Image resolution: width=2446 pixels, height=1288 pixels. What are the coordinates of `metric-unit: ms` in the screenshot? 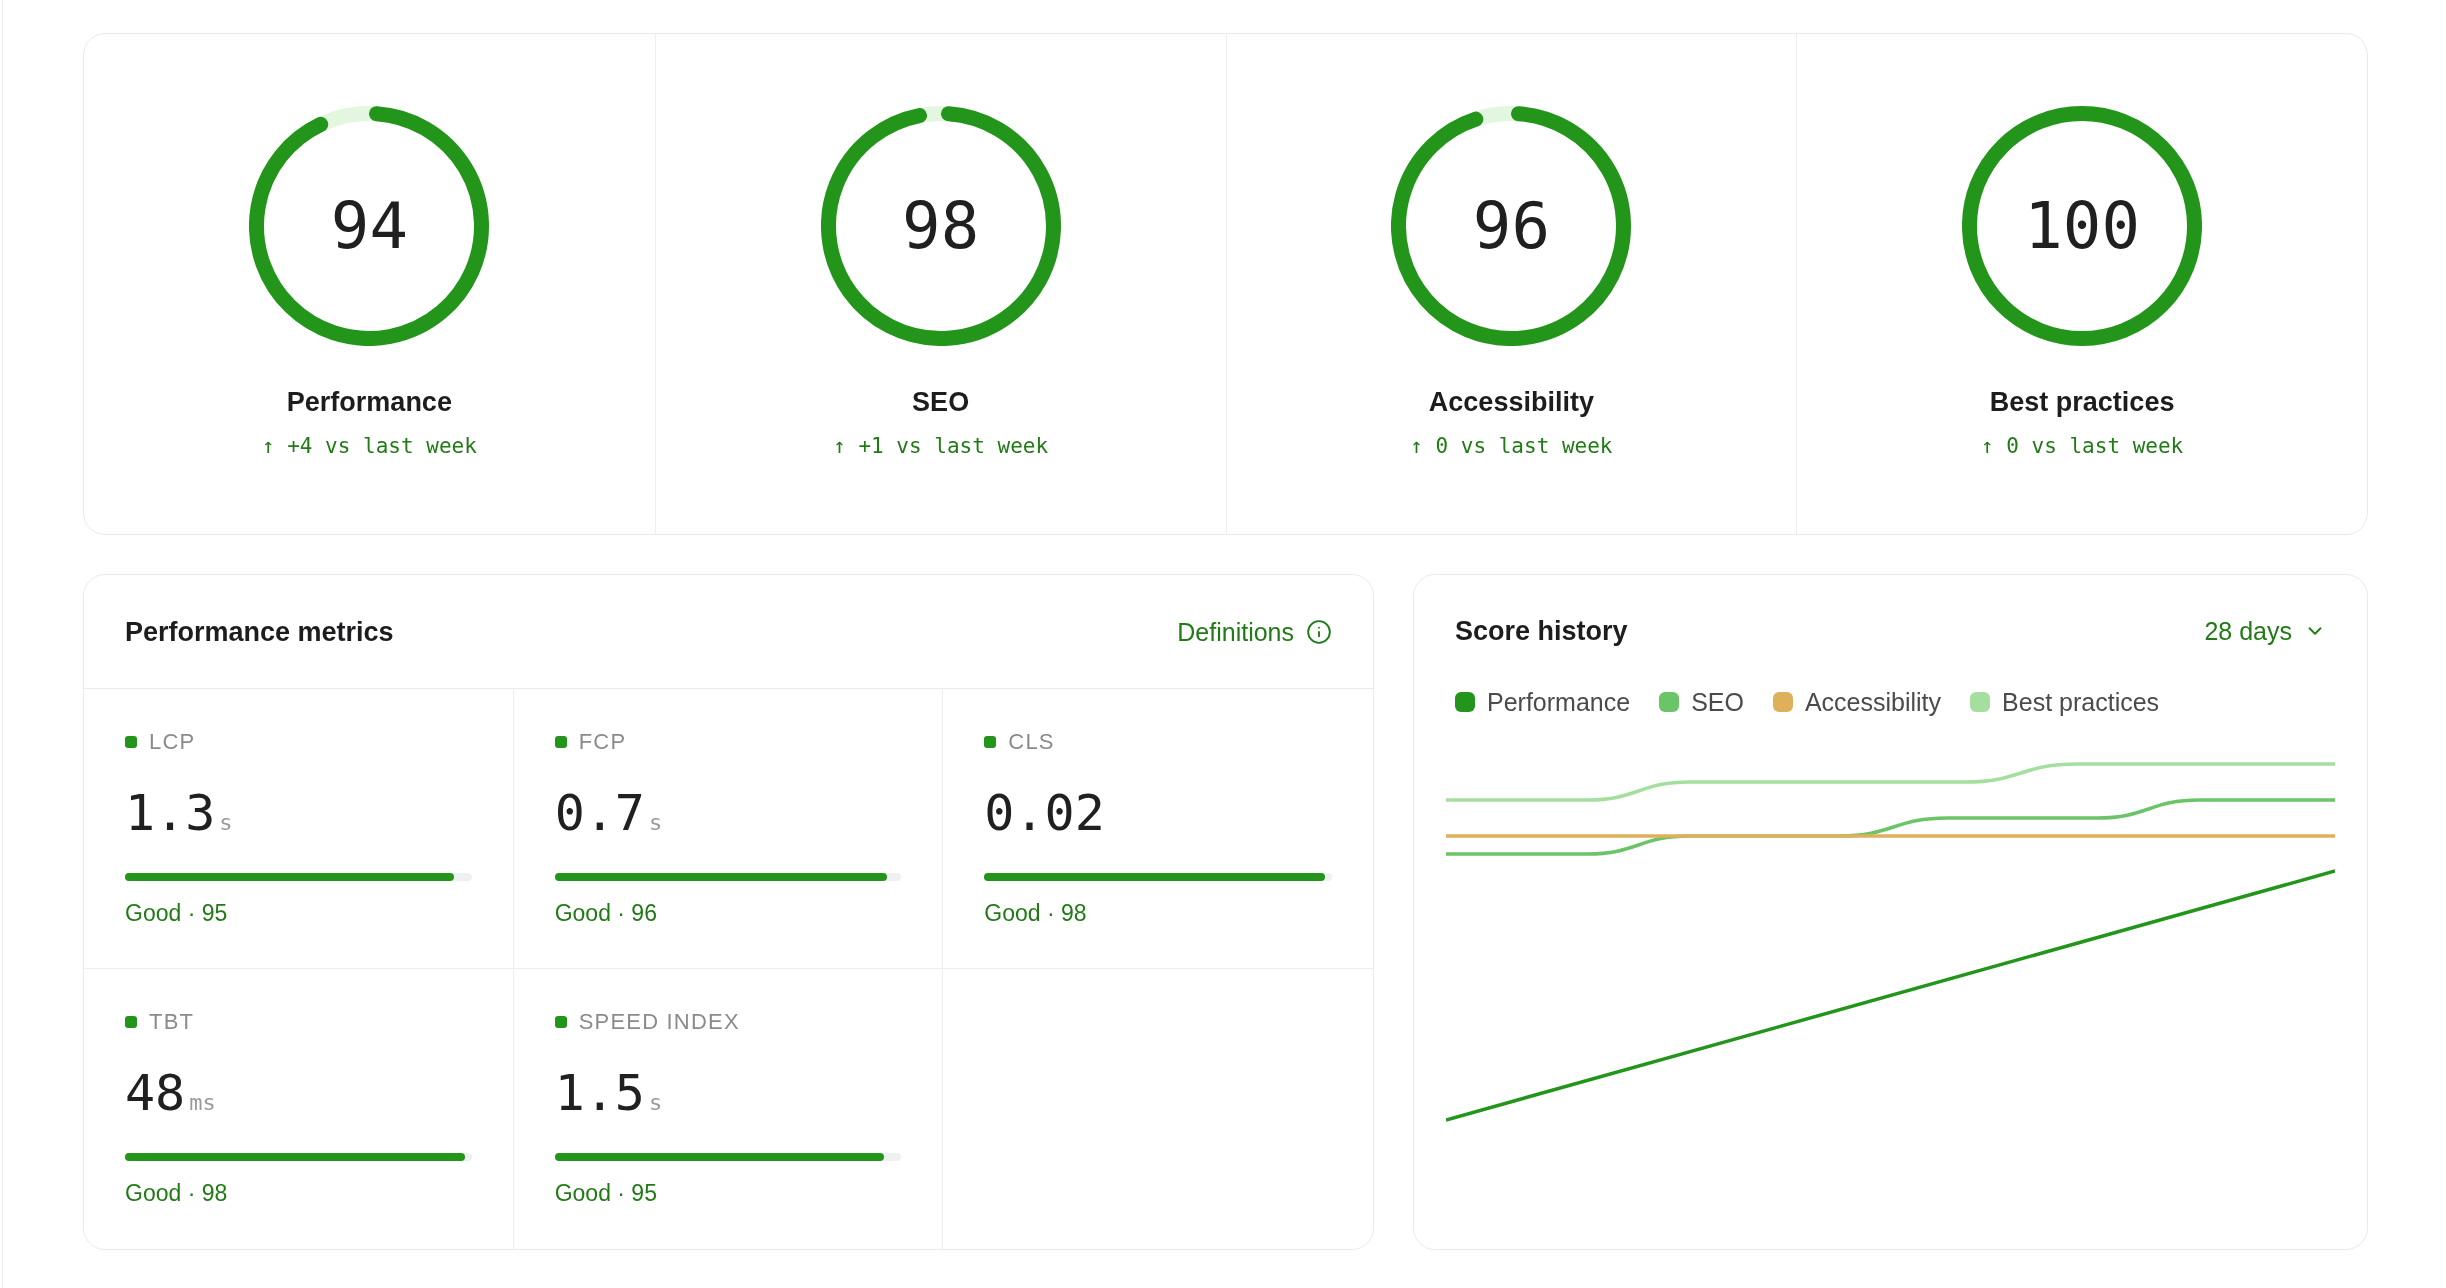 It's located at (202, 1103).